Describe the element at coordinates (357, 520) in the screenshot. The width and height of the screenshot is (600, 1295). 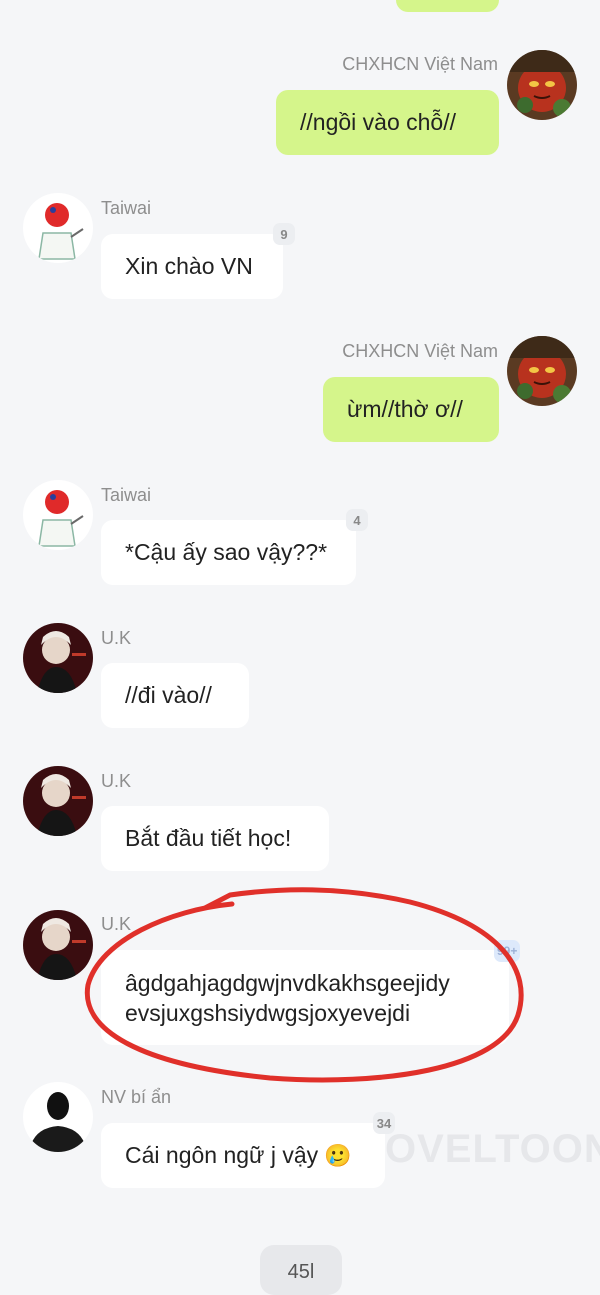
I see `reaction-count-badge: 4` at that location.